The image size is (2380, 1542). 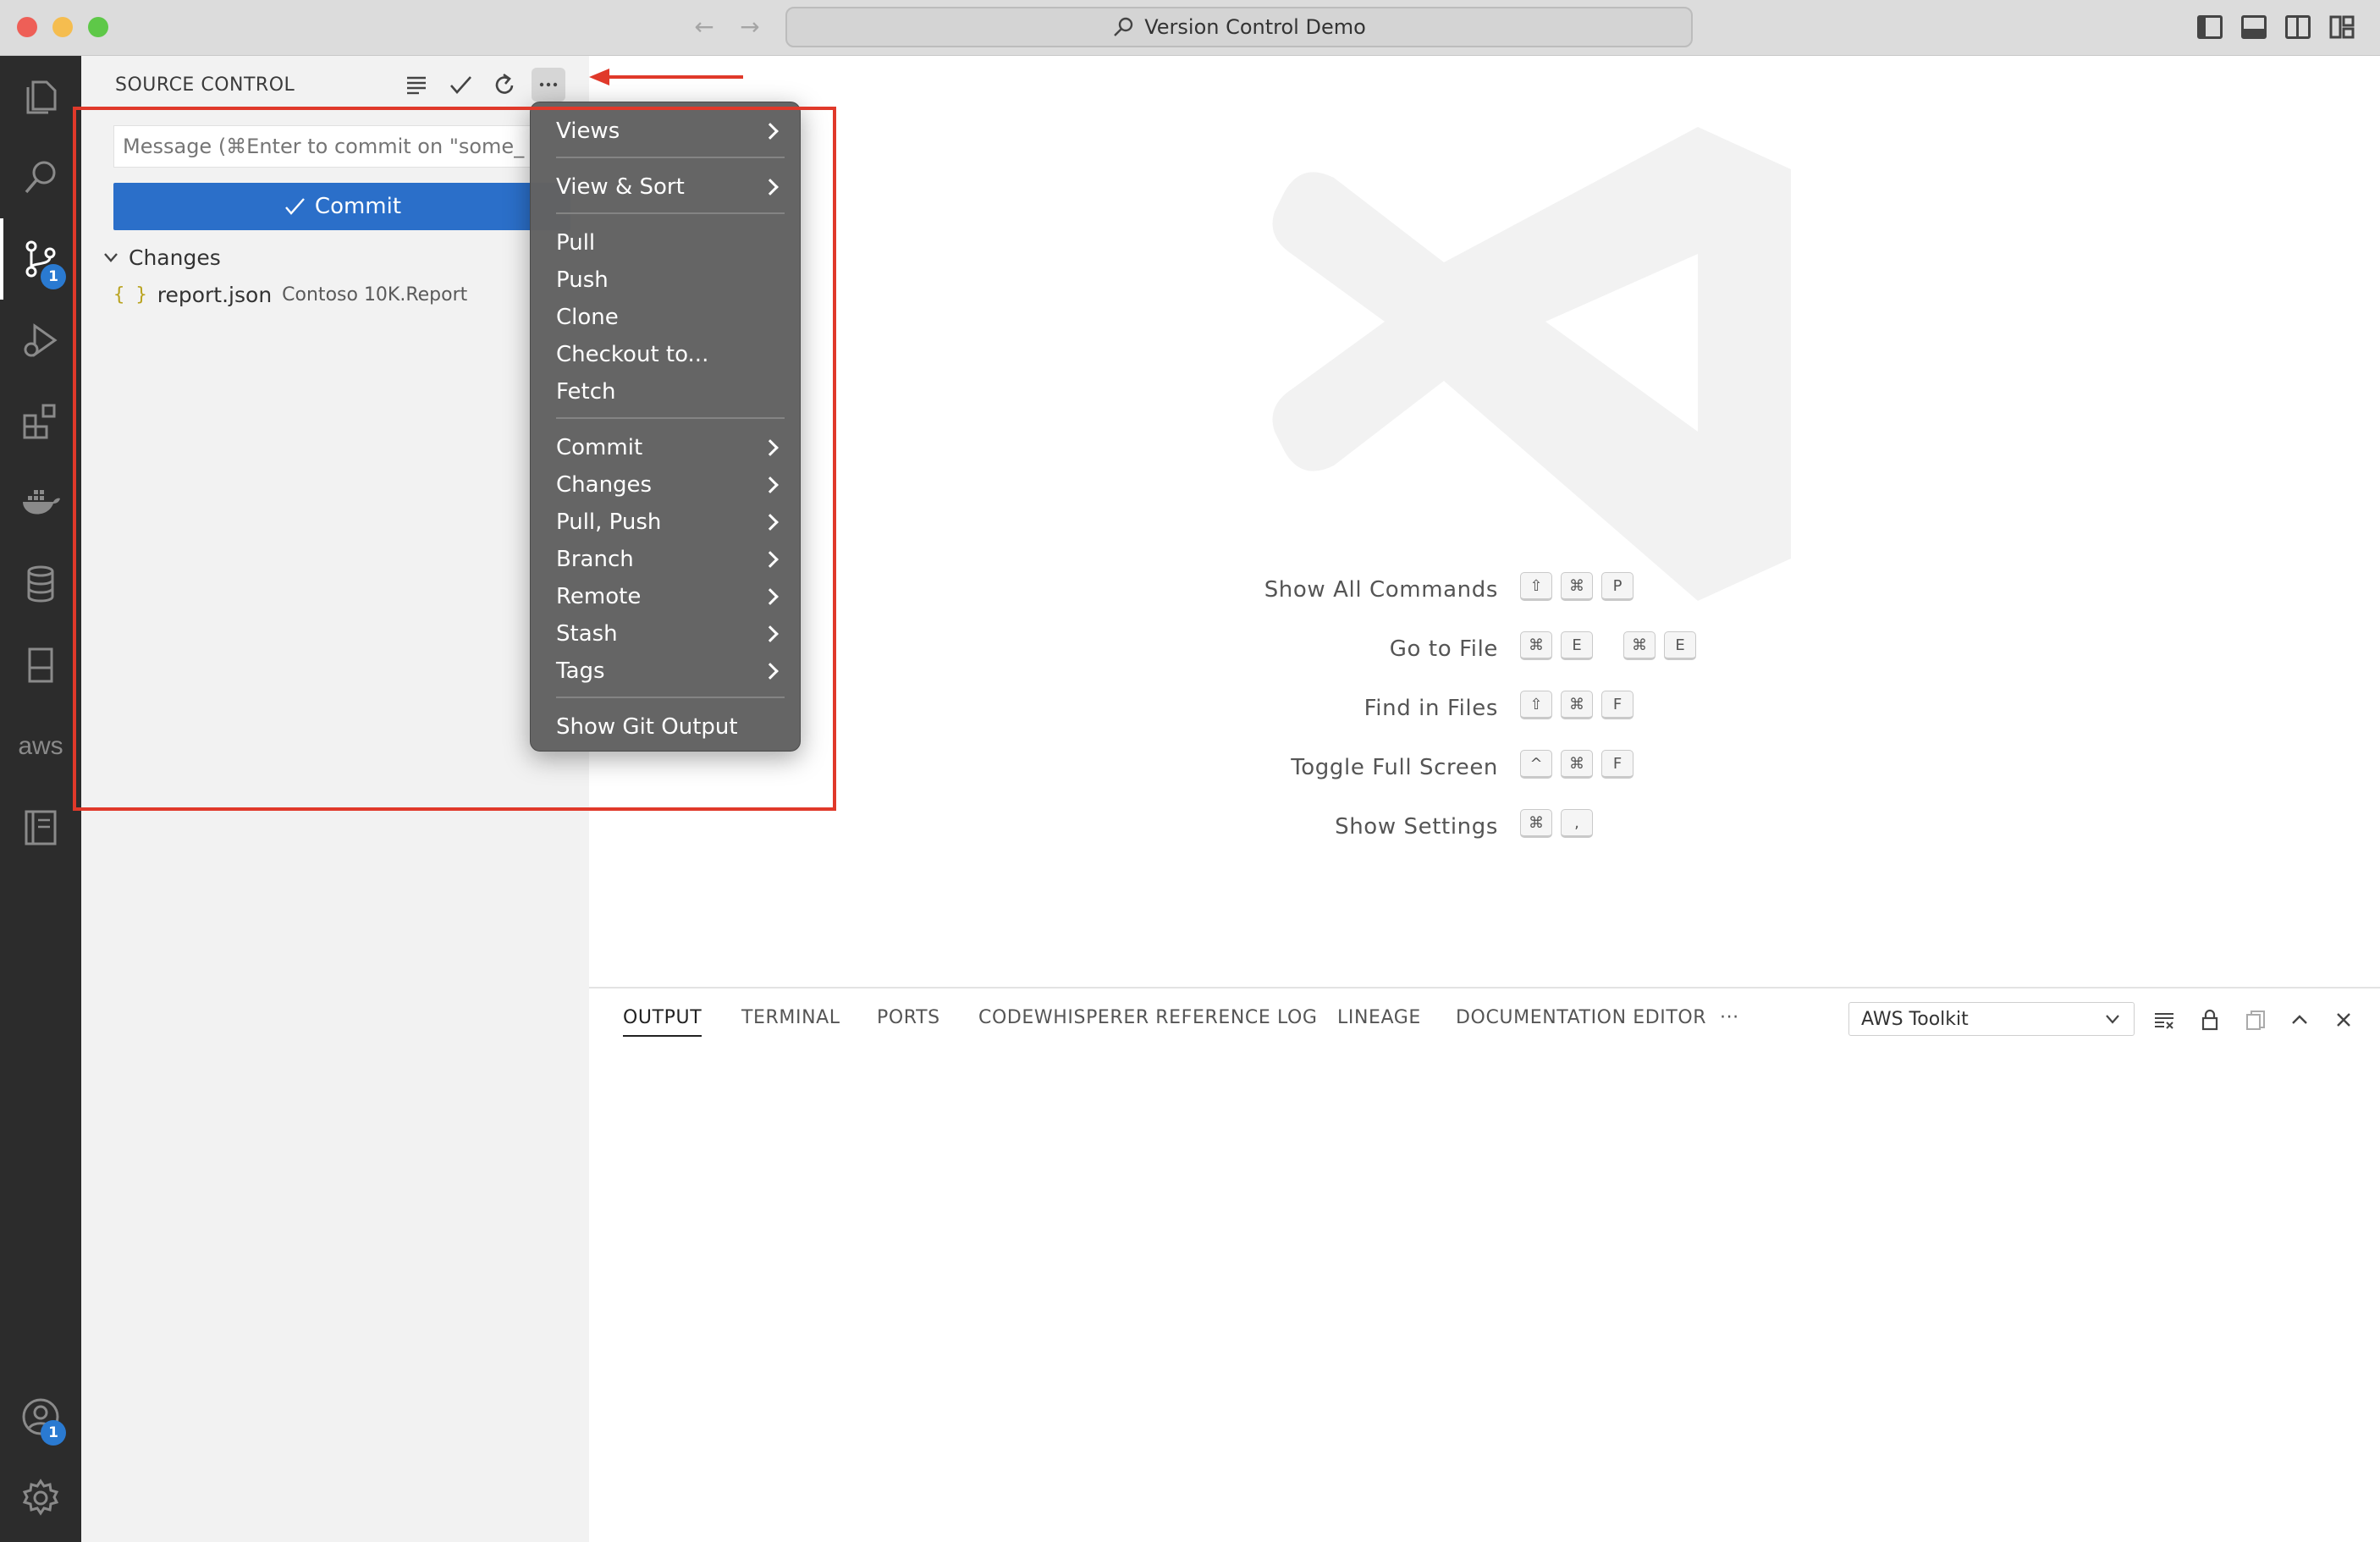 I want to click on source-control-icon: 1, so click(x=40, y=259).